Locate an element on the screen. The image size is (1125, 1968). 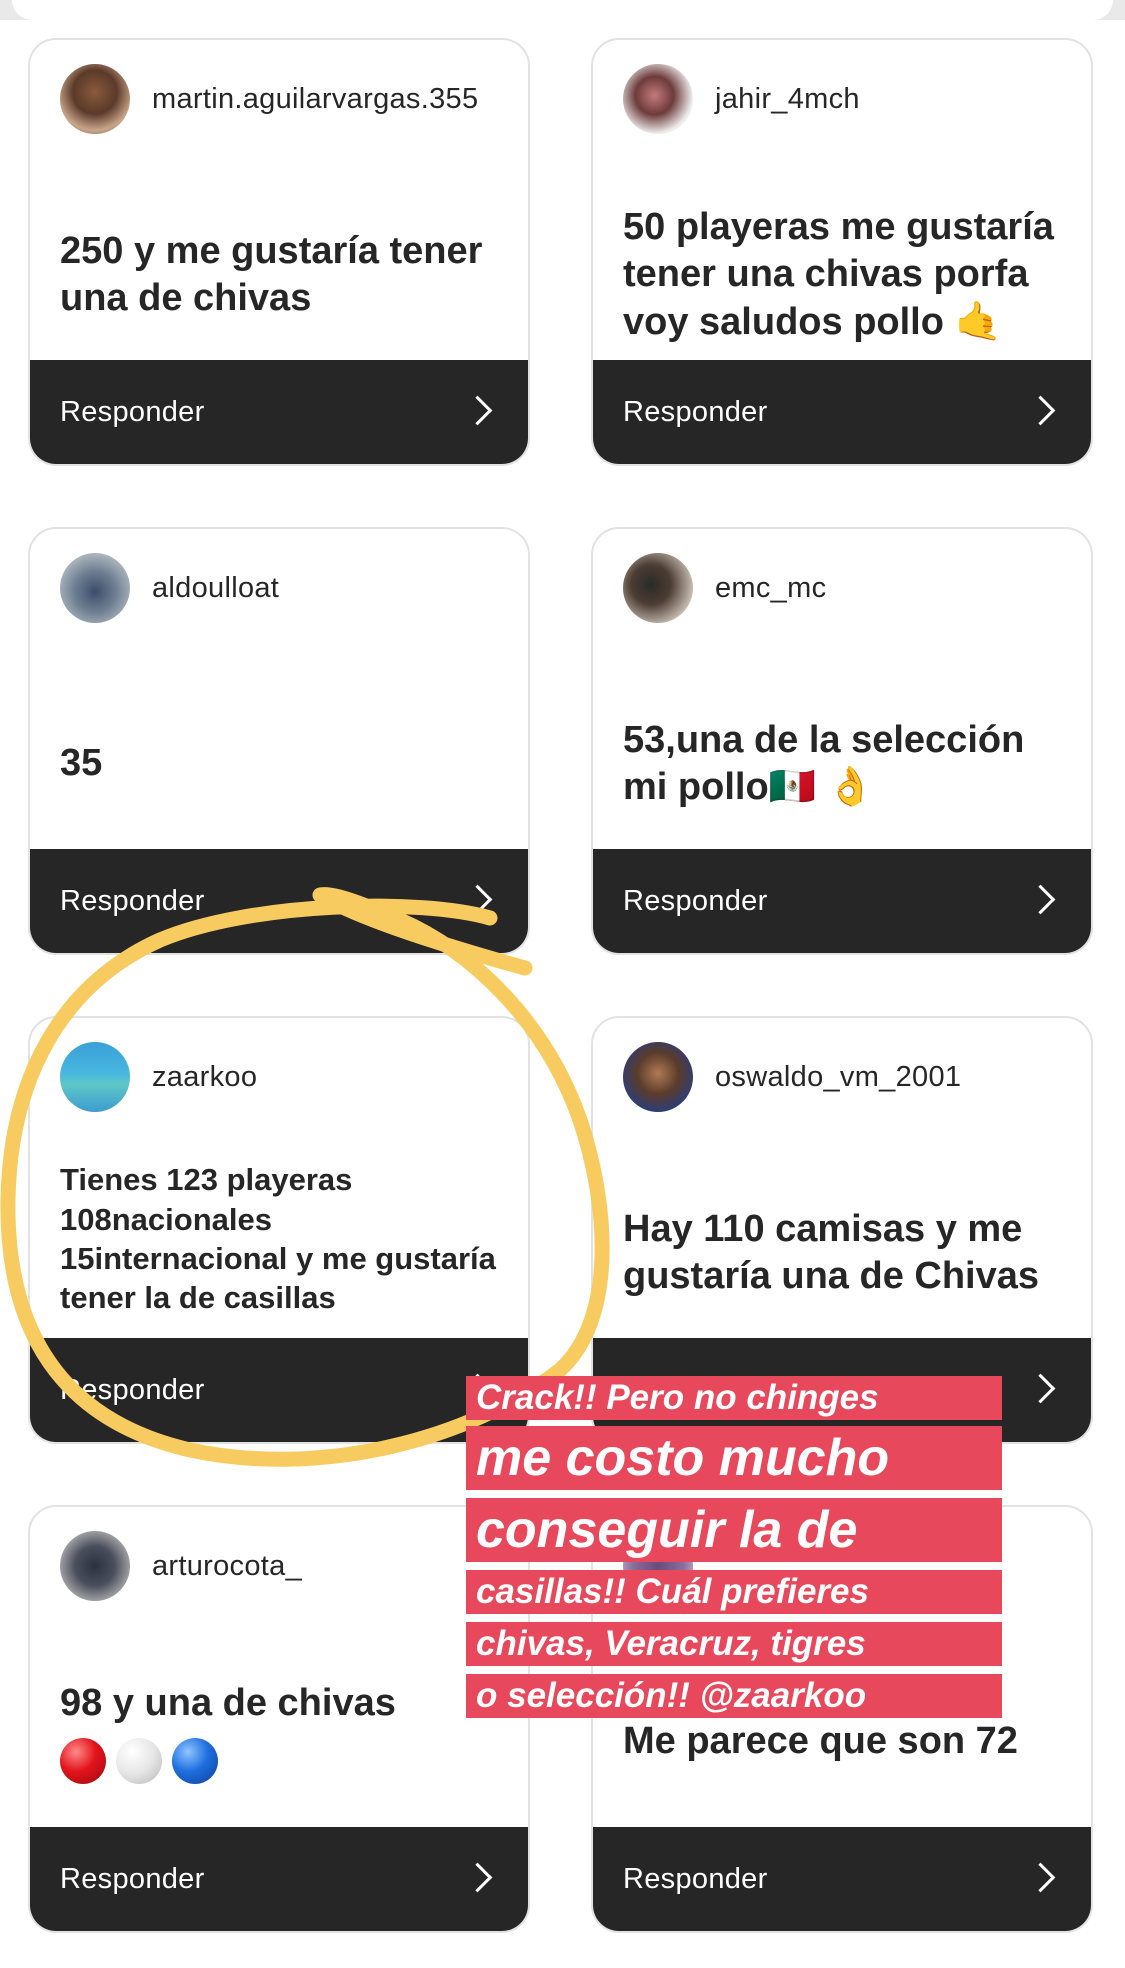
username: emc_mc is located at coordinates (770, 588).